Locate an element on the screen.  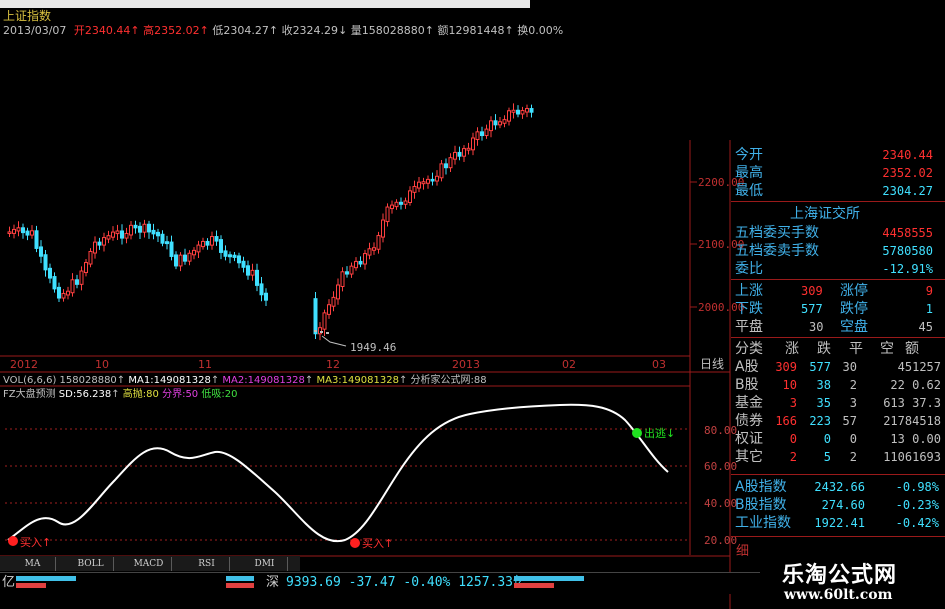
time-label-11: 11 is located at coordinates (205, 364).